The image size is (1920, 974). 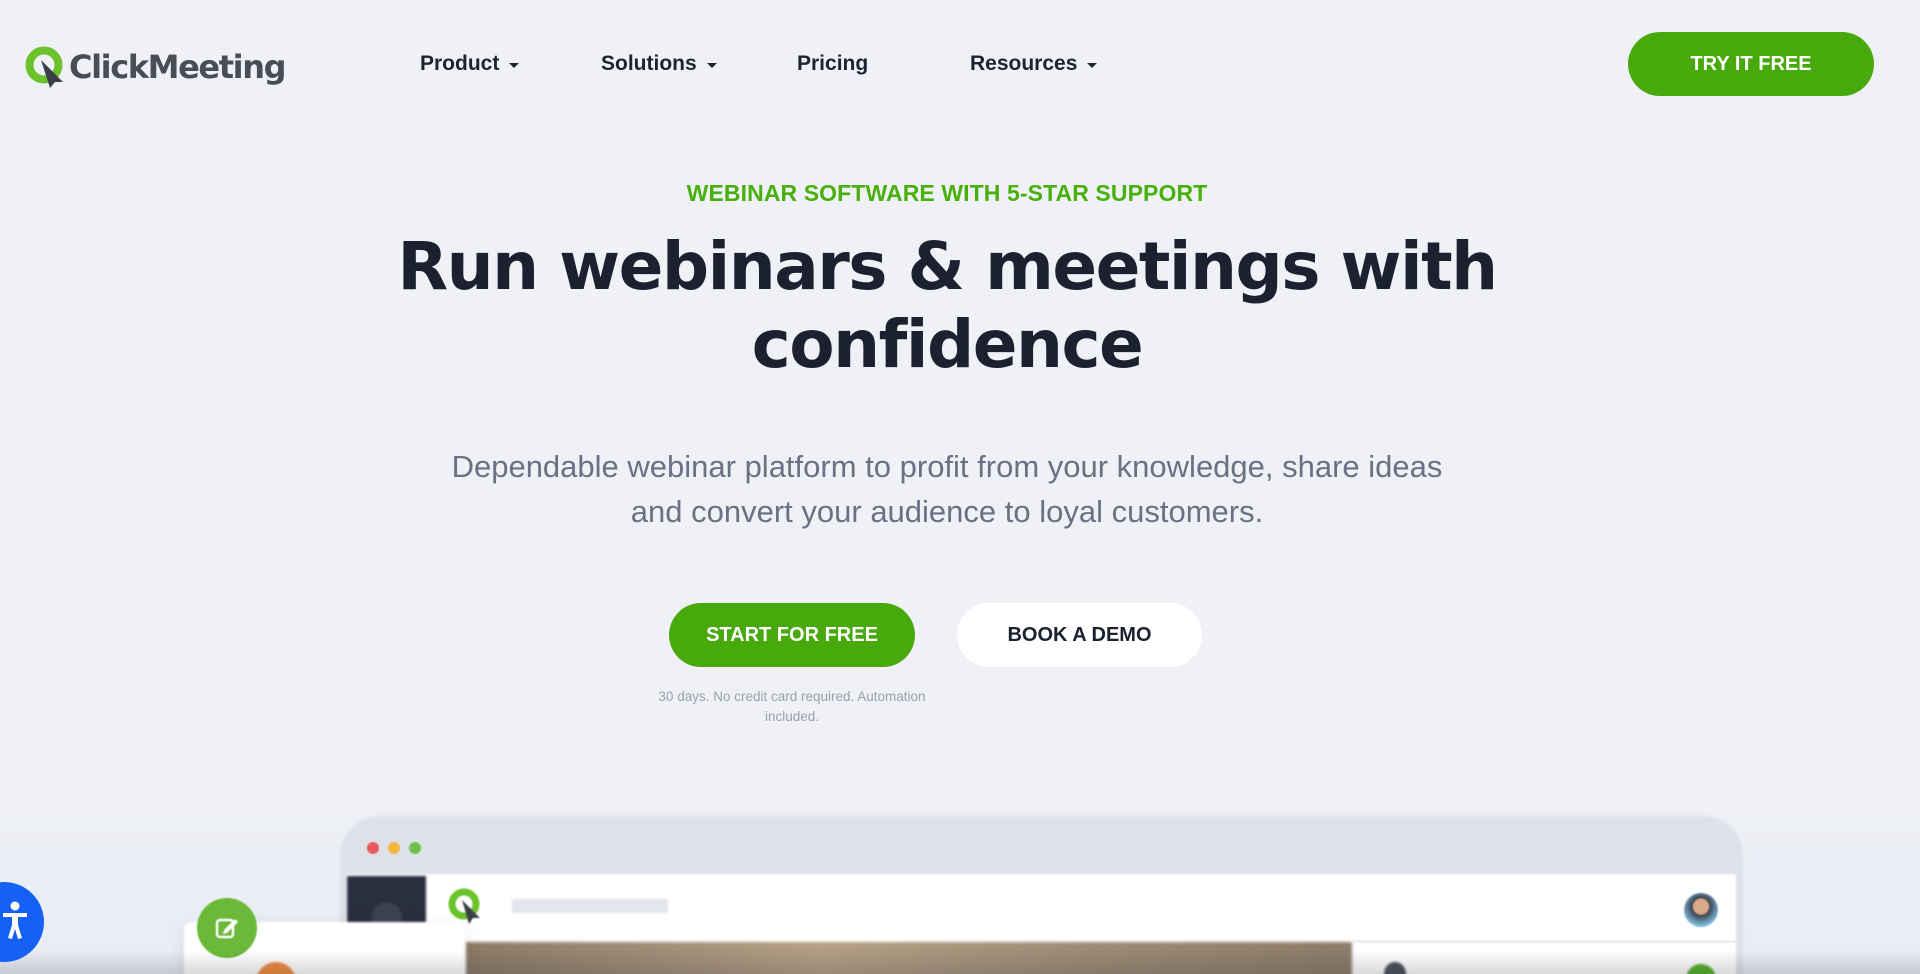 What do you see at coordinates (394, 848) in the screenshot?
I see `window-minimize-dot` at bounding box center [394, 848].